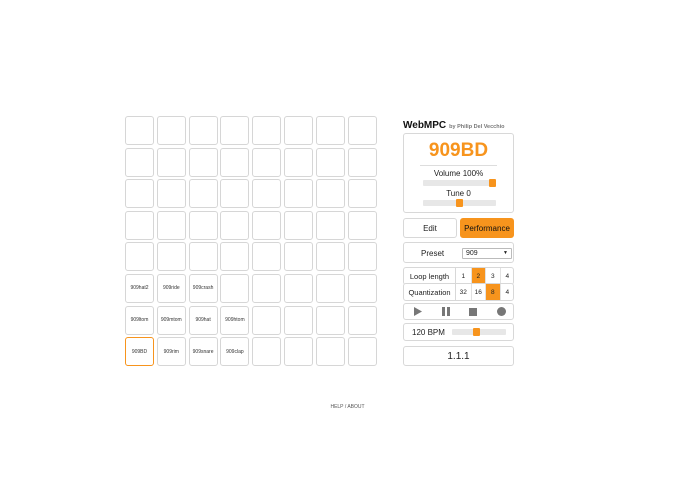  I want to click on app-title: WebMPC, so click(425, 125).